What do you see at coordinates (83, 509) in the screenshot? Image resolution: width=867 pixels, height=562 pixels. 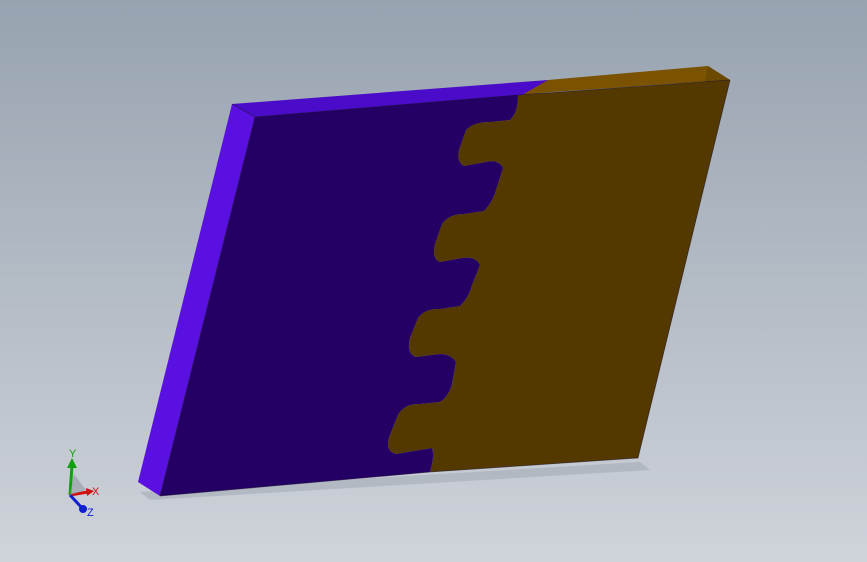 I see `z-axis-tip-icon` at bounding box center [83, 509].